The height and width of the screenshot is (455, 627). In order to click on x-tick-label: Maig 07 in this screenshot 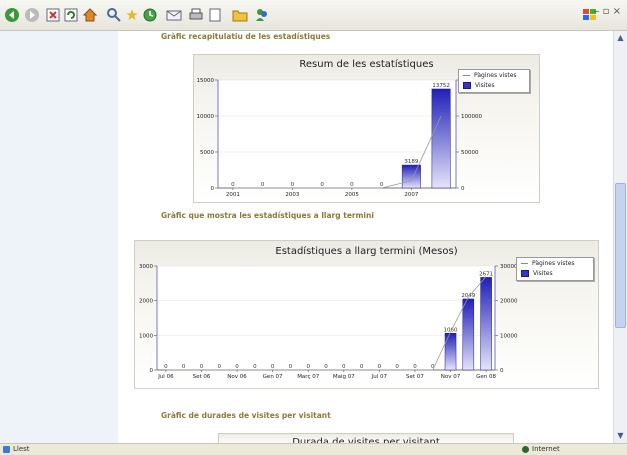, I will do `click(344, 377)`.